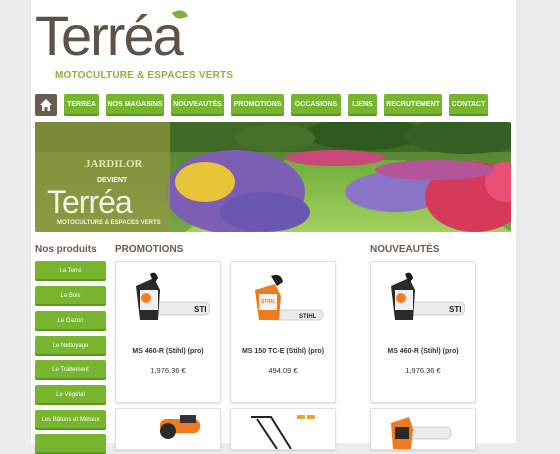 The image size is (560, 454). I want to click on banner-devient: DEVIENT, so click(112, 180).